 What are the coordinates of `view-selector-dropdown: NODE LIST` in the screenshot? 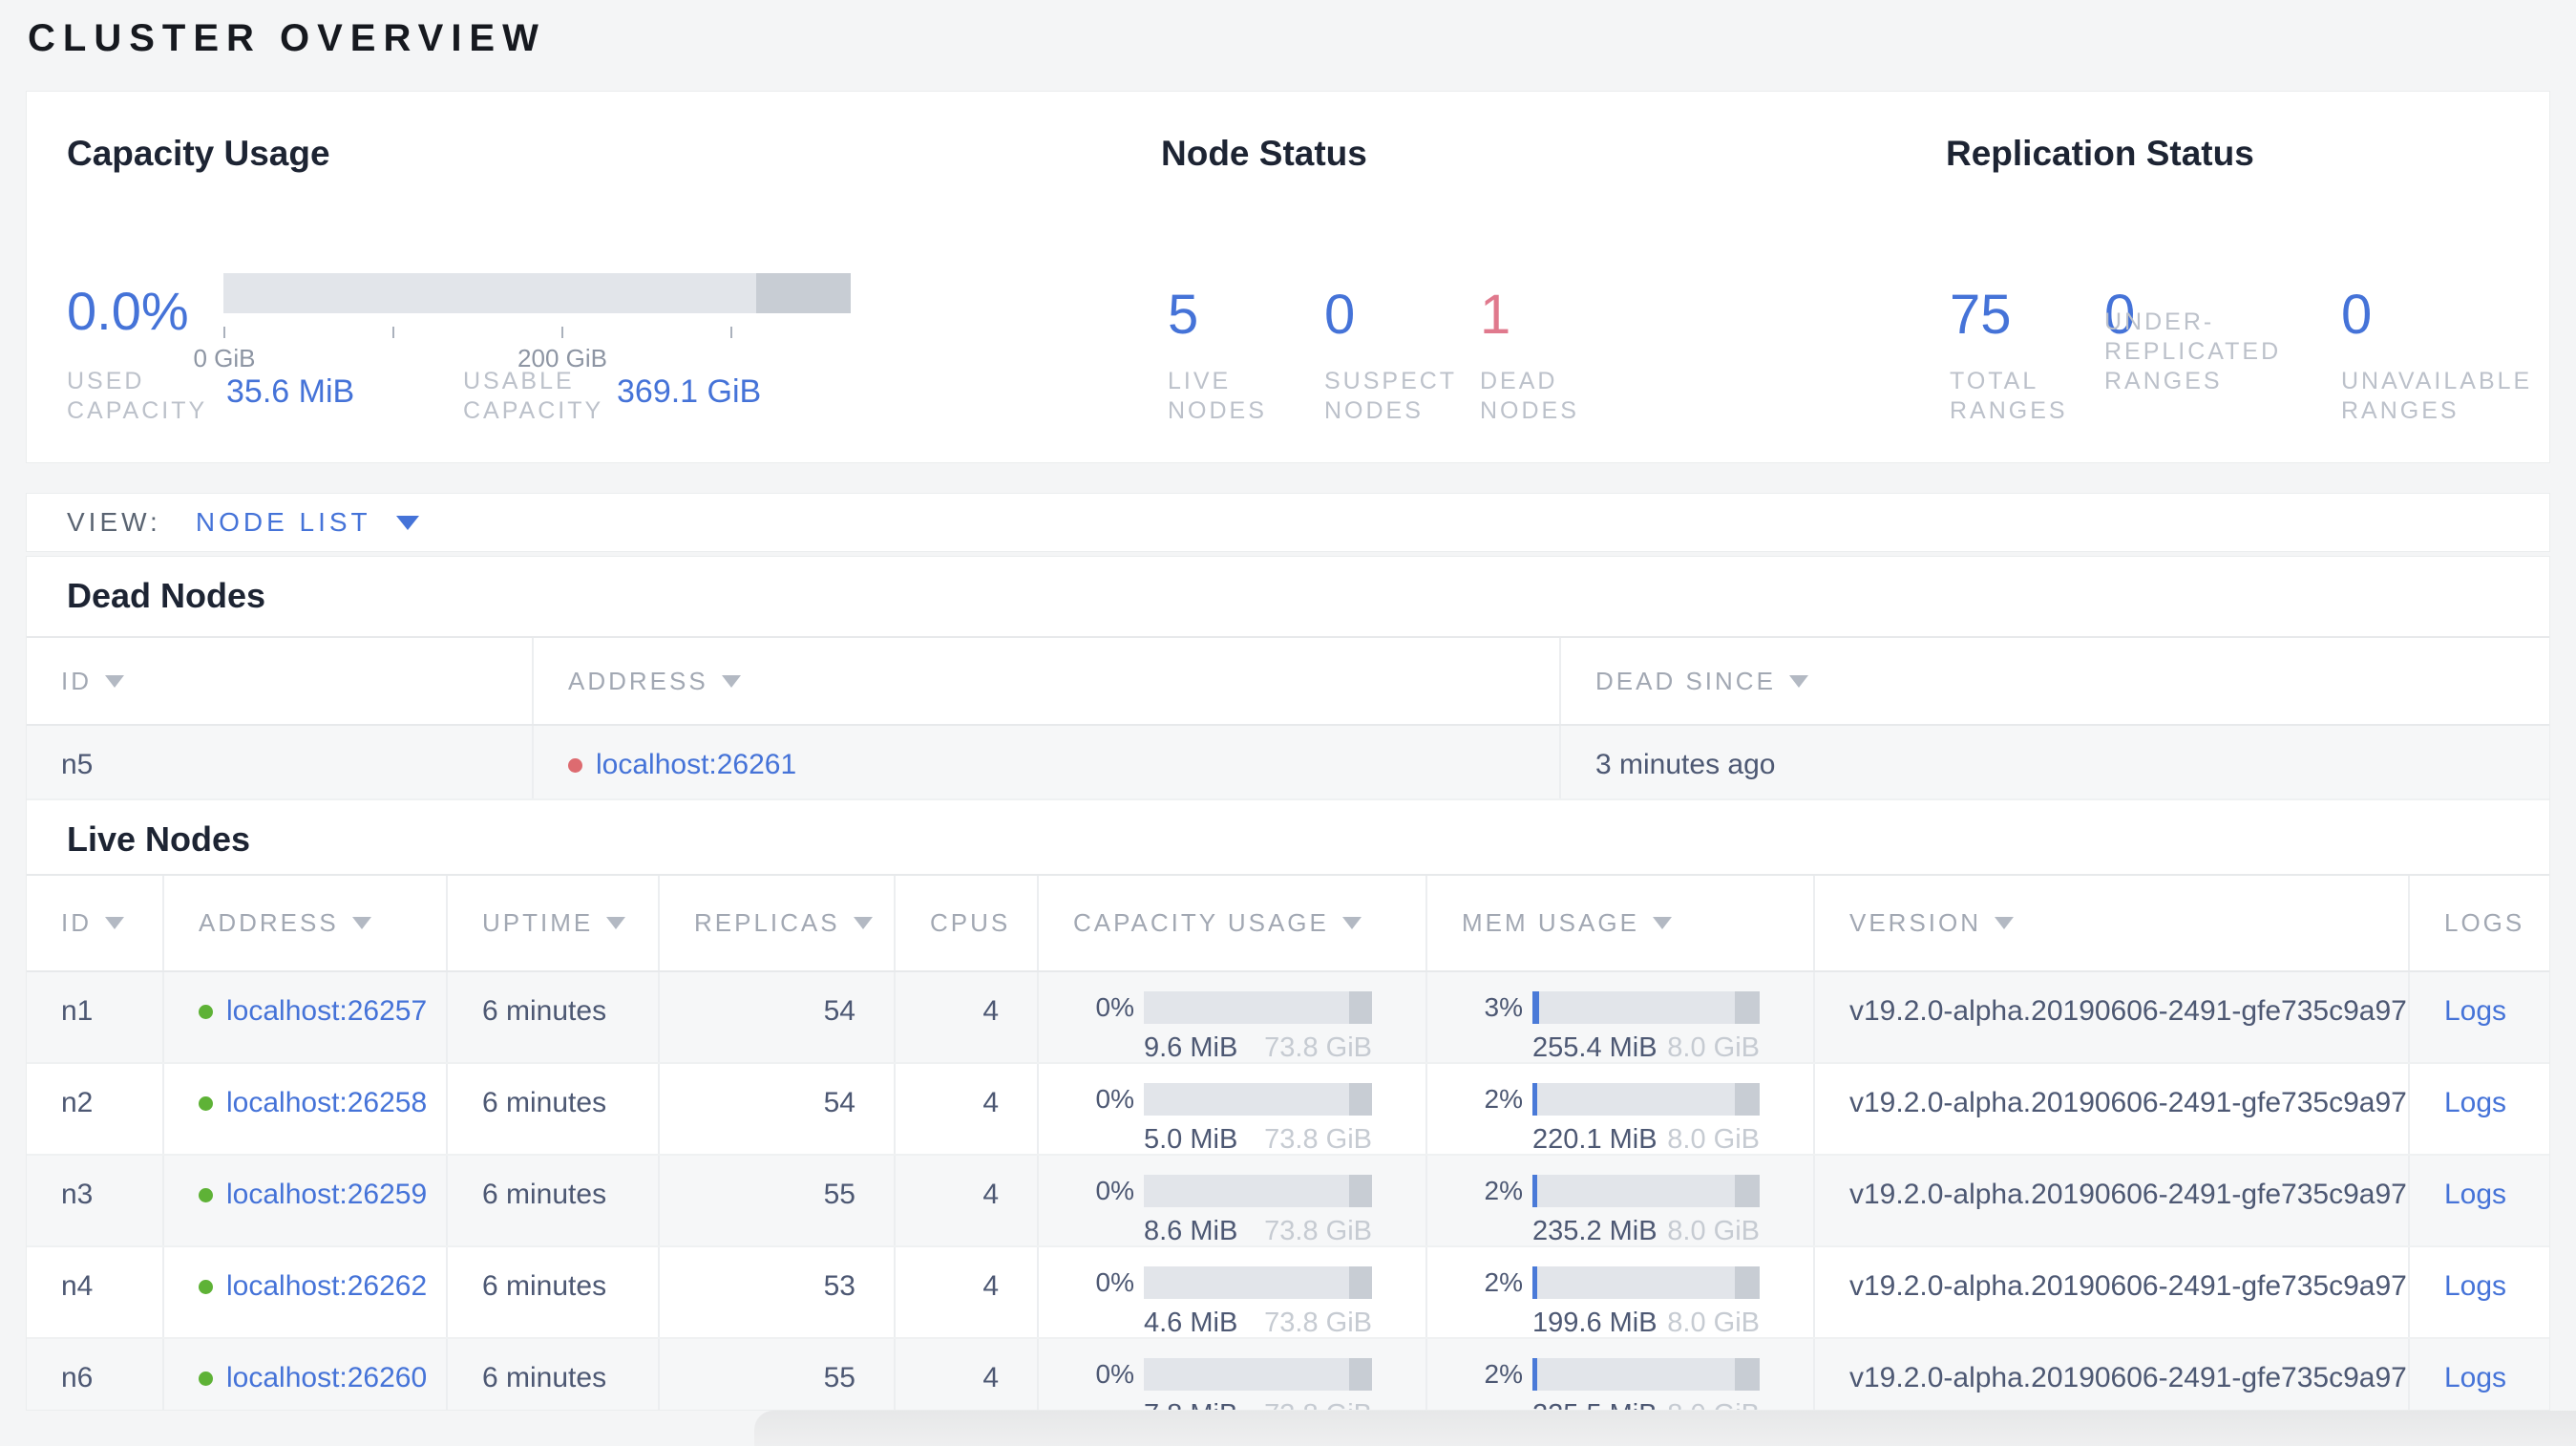 It's located at (307, 522).